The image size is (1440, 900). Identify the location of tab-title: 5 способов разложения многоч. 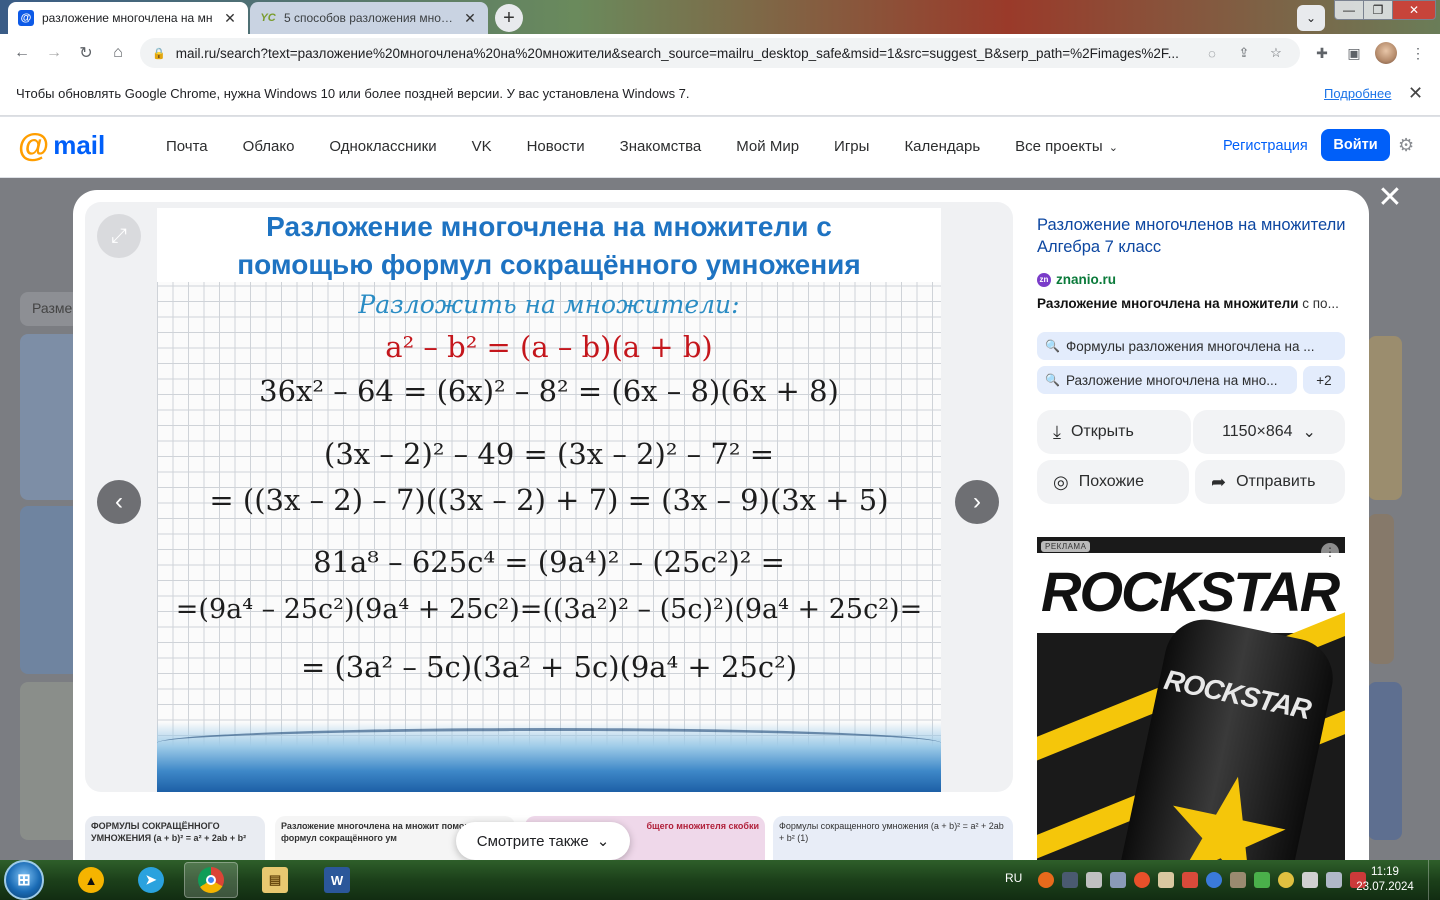
(369, 18).